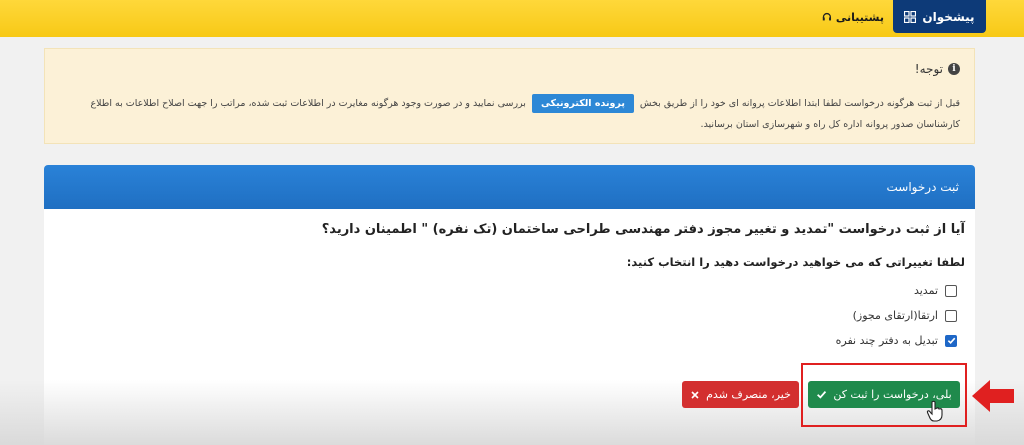 Image resolution: width=1024 pixels, height=445 pixels. What do you see at coordinates (934, 411) in the screenshot?
I see `hand-cursor-icon` at bounding box center [934, 411].